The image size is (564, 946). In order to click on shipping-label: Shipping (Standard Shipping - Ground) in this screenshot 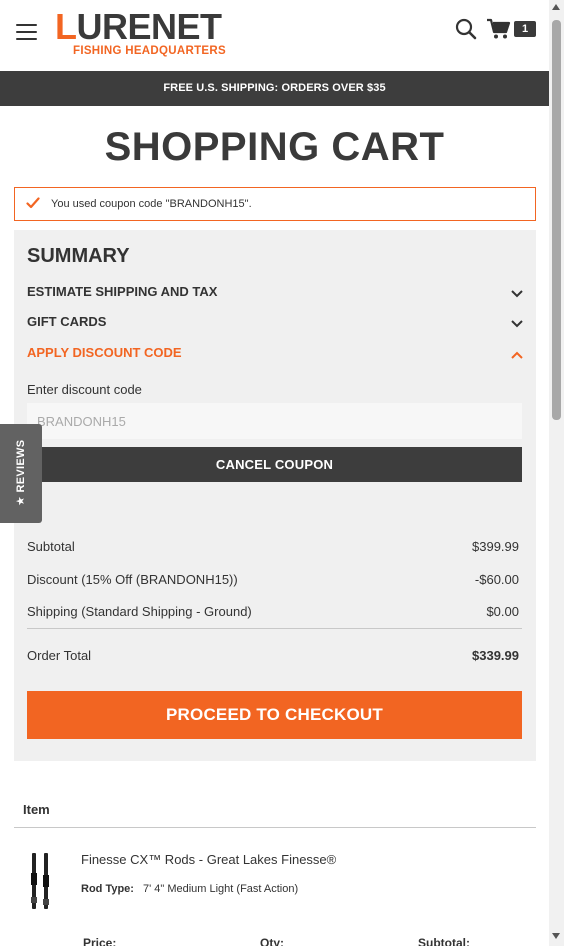, I will do `click(139, 611)`.